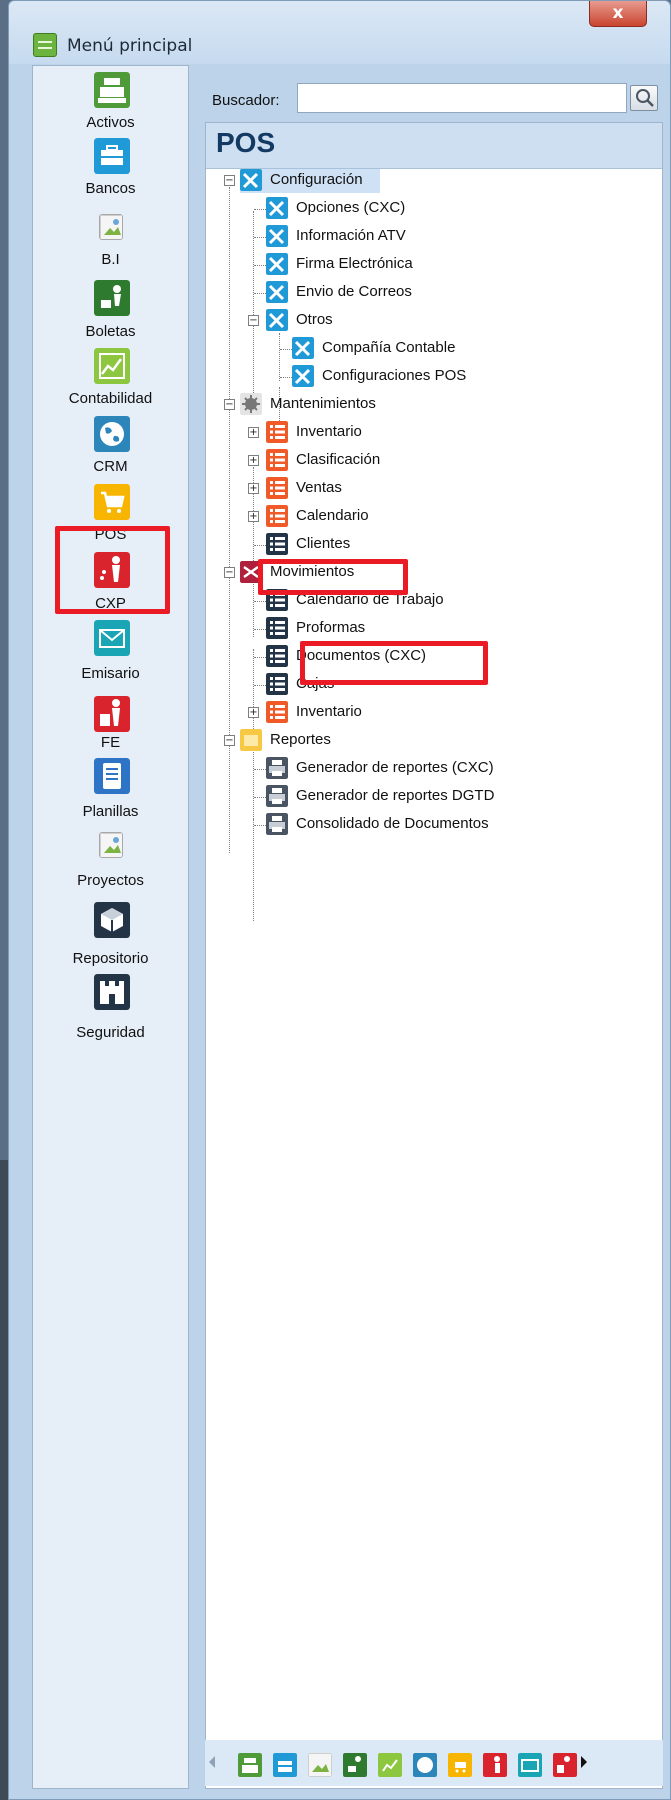 This screenshot has height=1800, width=671. Describe the element at coordinates (366, 293) in the screenshot. I see `tree-node-envio-correos: Envio de Correos` at that location.